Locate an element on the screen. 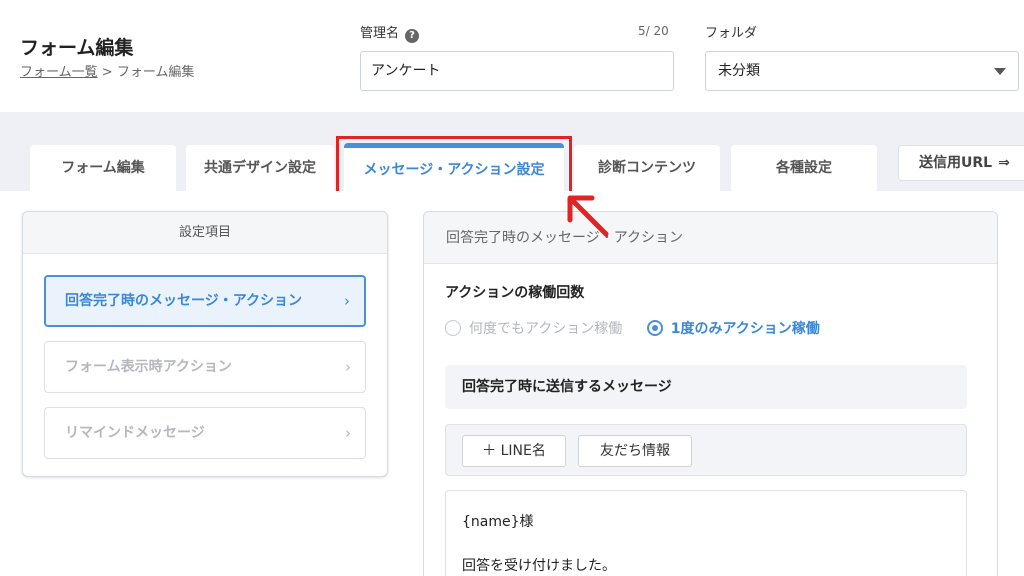 This screenshot has height=576, width=1024. menu-item-label: 回答完了時のメッセージ・アクション is located at coordinates (184, 301).